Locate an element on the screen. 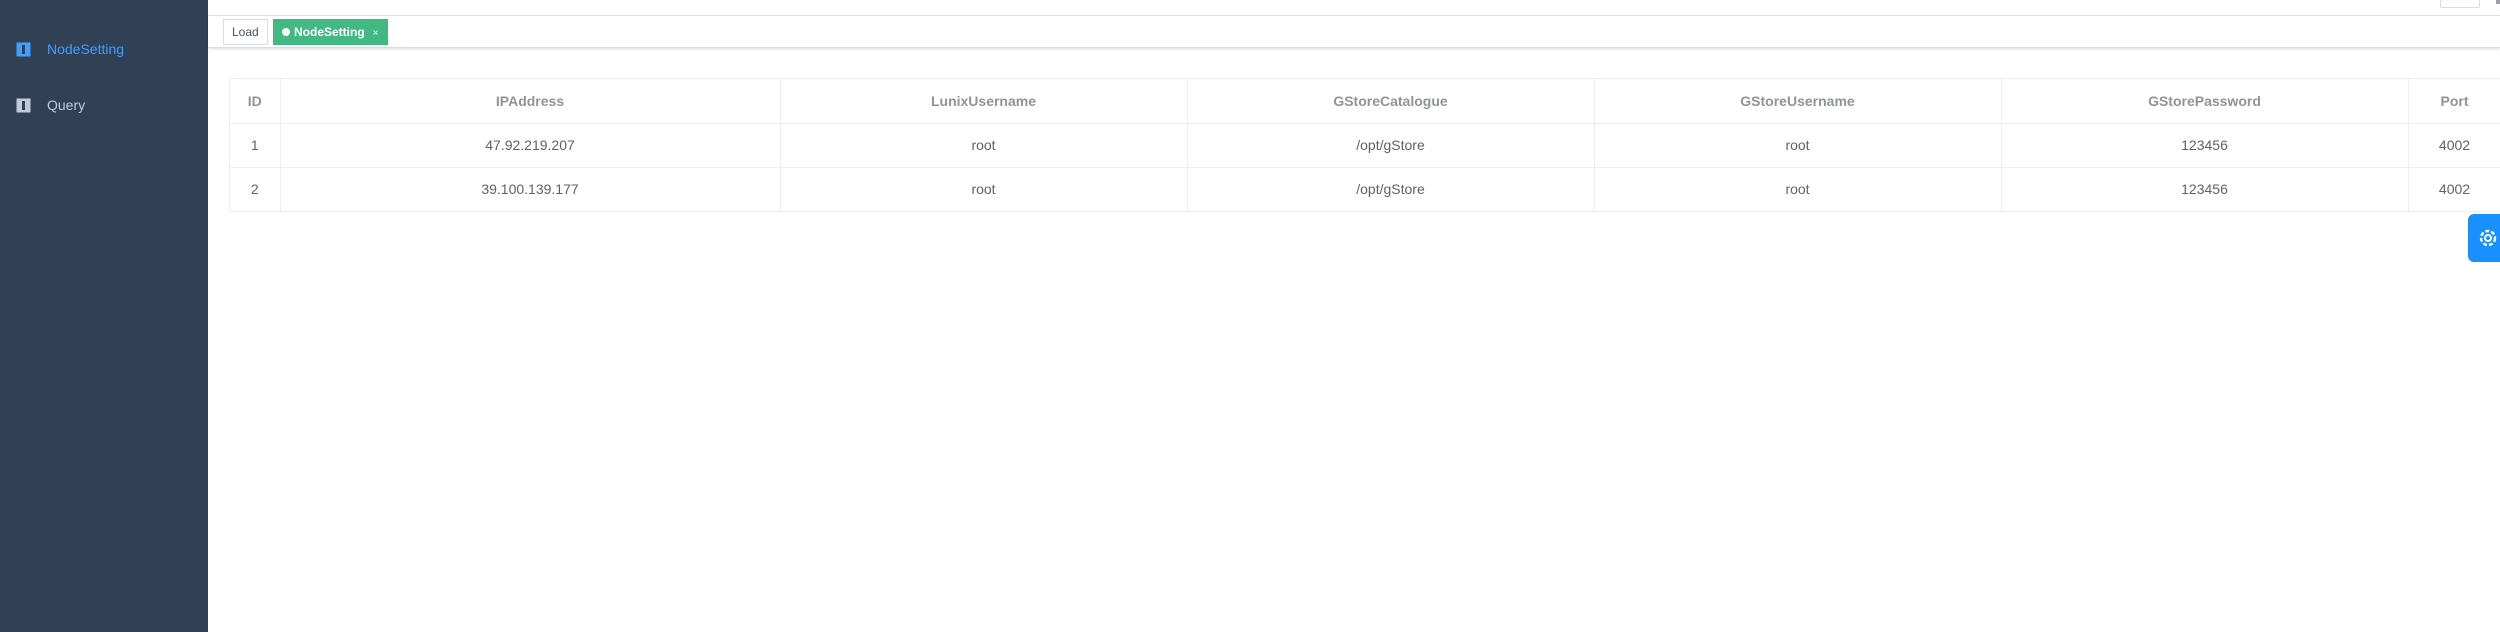  column-header-id: ID is located at coordinates (255, 101).